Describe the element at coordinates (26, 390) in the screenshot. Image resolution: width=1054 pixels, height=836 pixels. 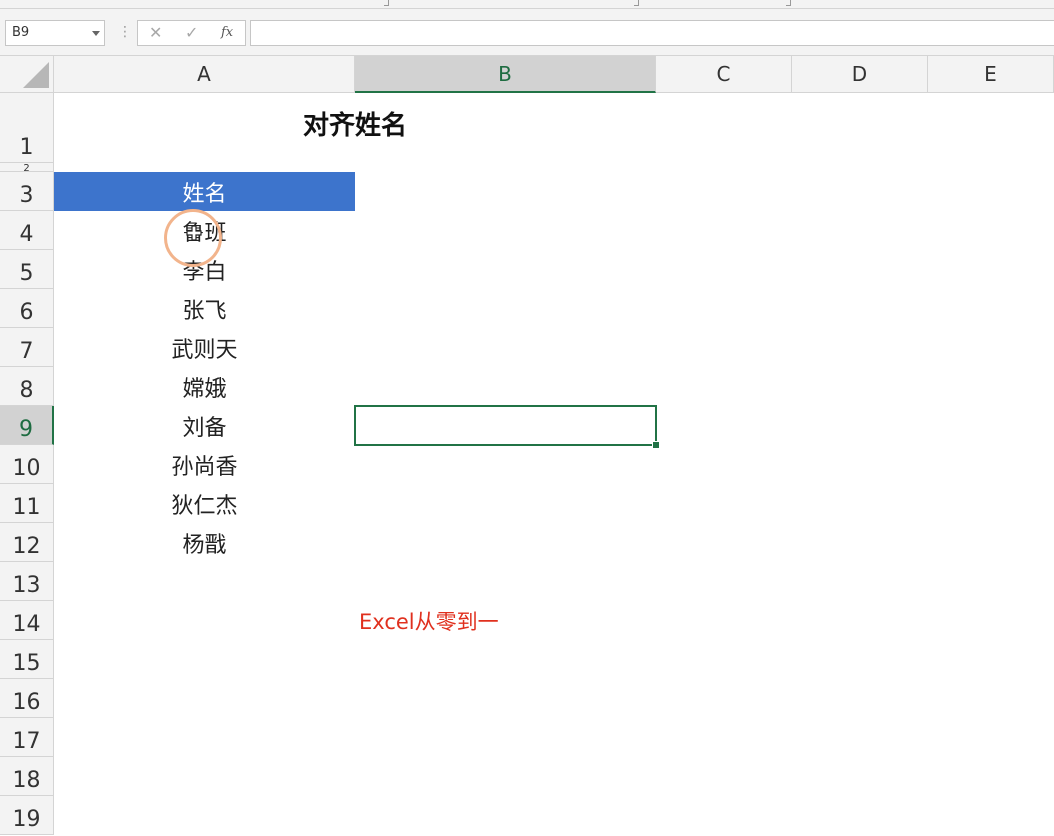
I see `row-number: 8` at that location.